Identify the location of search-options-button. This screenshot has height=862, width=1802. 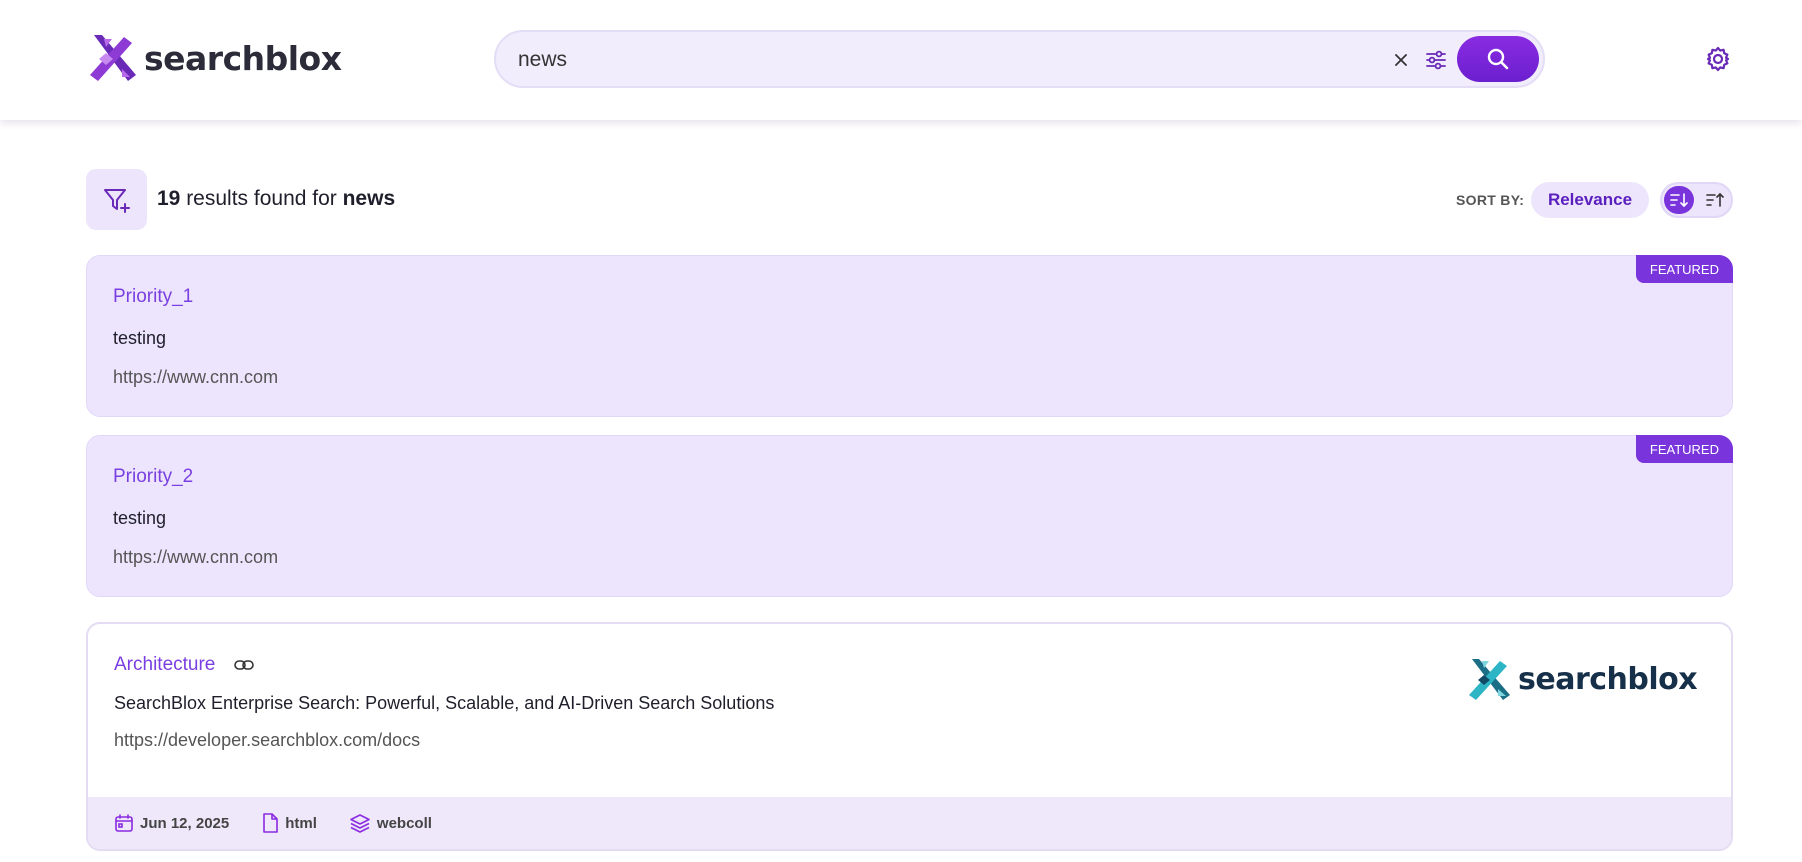
(1436, 60).